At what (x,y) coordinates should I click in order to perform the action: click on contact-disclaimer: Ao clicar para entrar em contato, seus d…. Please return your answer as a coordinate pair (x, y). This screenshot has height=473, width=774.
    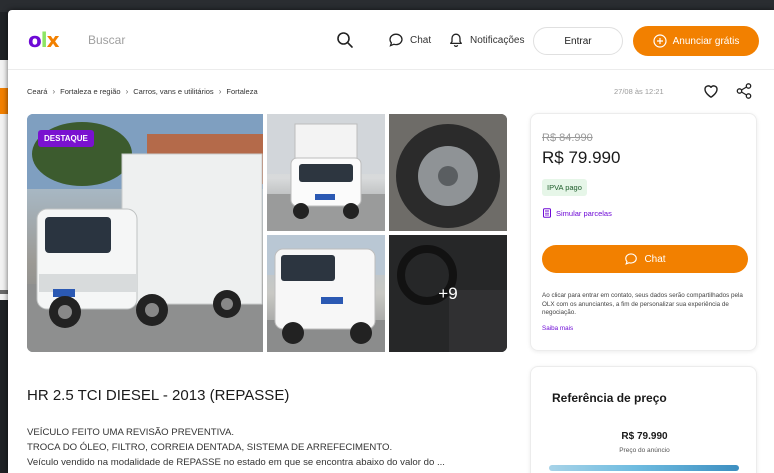
    Looking at the image, I should click on (642, 304).